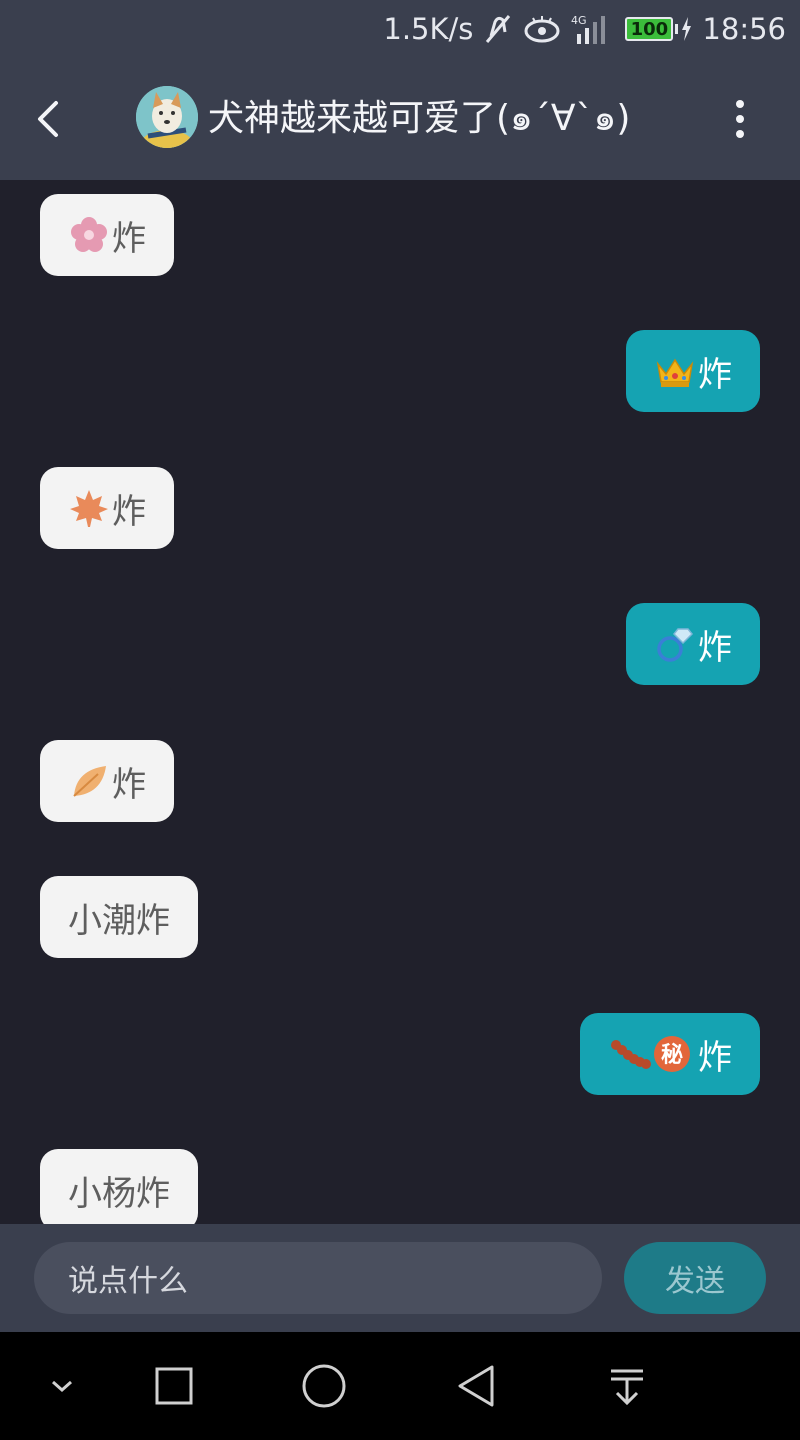 The image size is (800, 1440). I want to click on ring-icon, so click(675, 644).